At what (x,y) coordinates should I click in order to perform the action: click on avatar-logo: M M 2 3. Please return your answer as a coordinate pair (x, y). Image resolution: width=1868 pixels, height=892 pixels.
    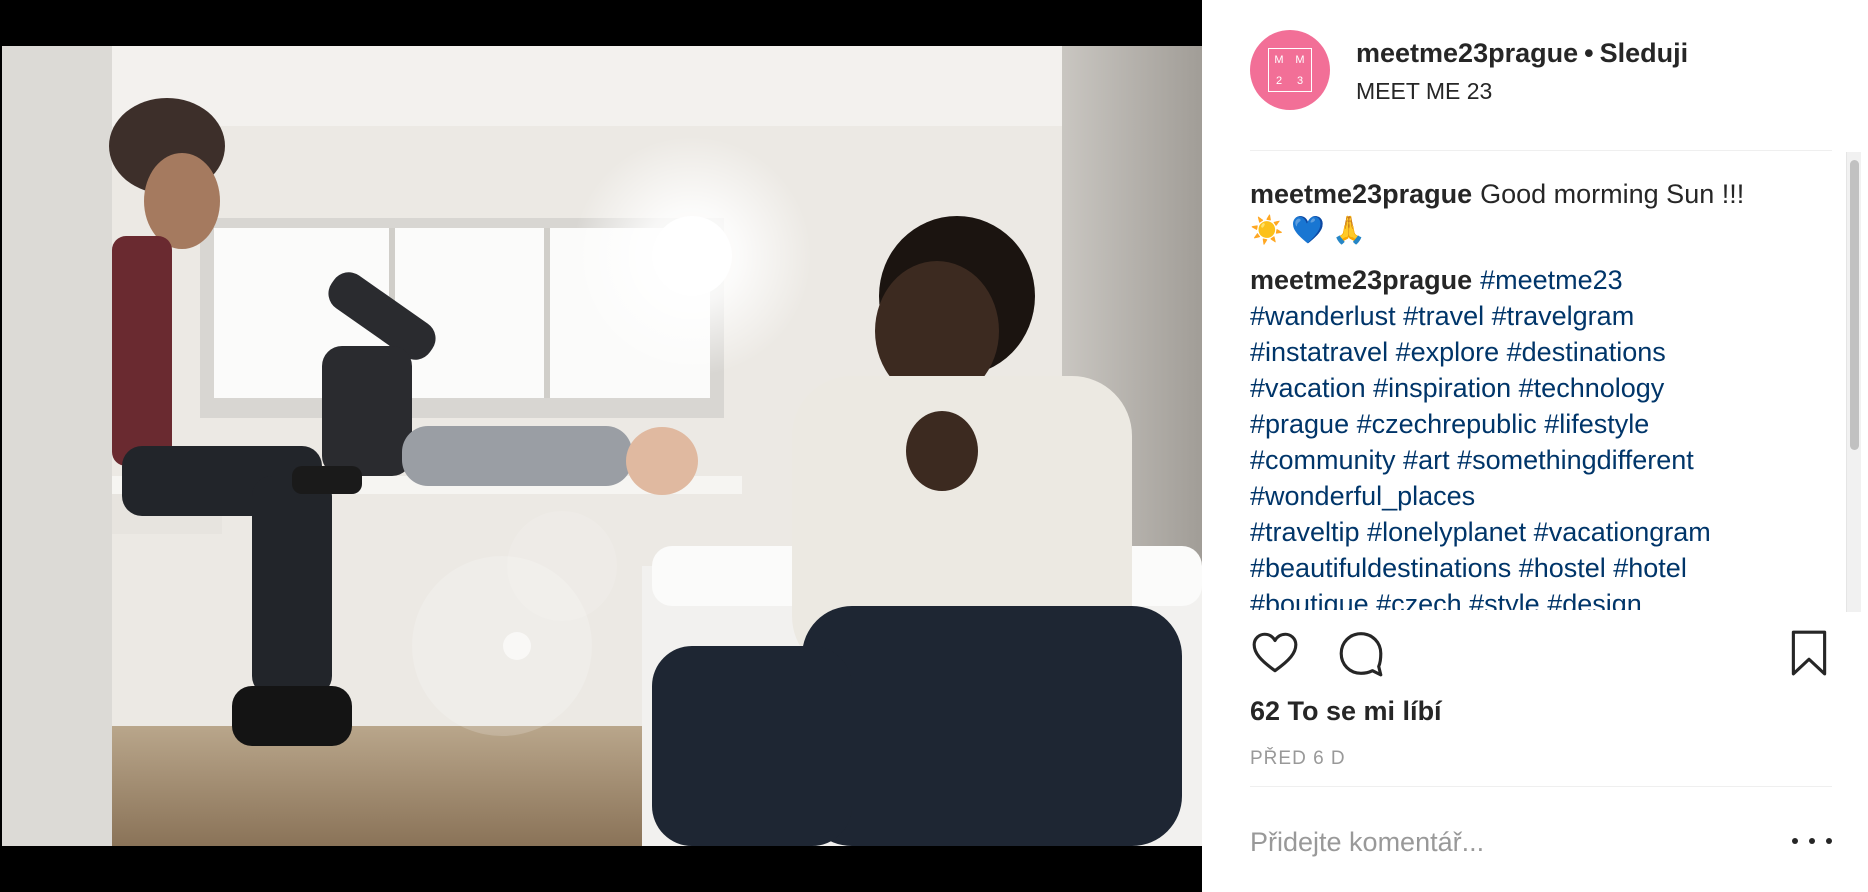
    Looking at the image, I should click on (1290, 70).